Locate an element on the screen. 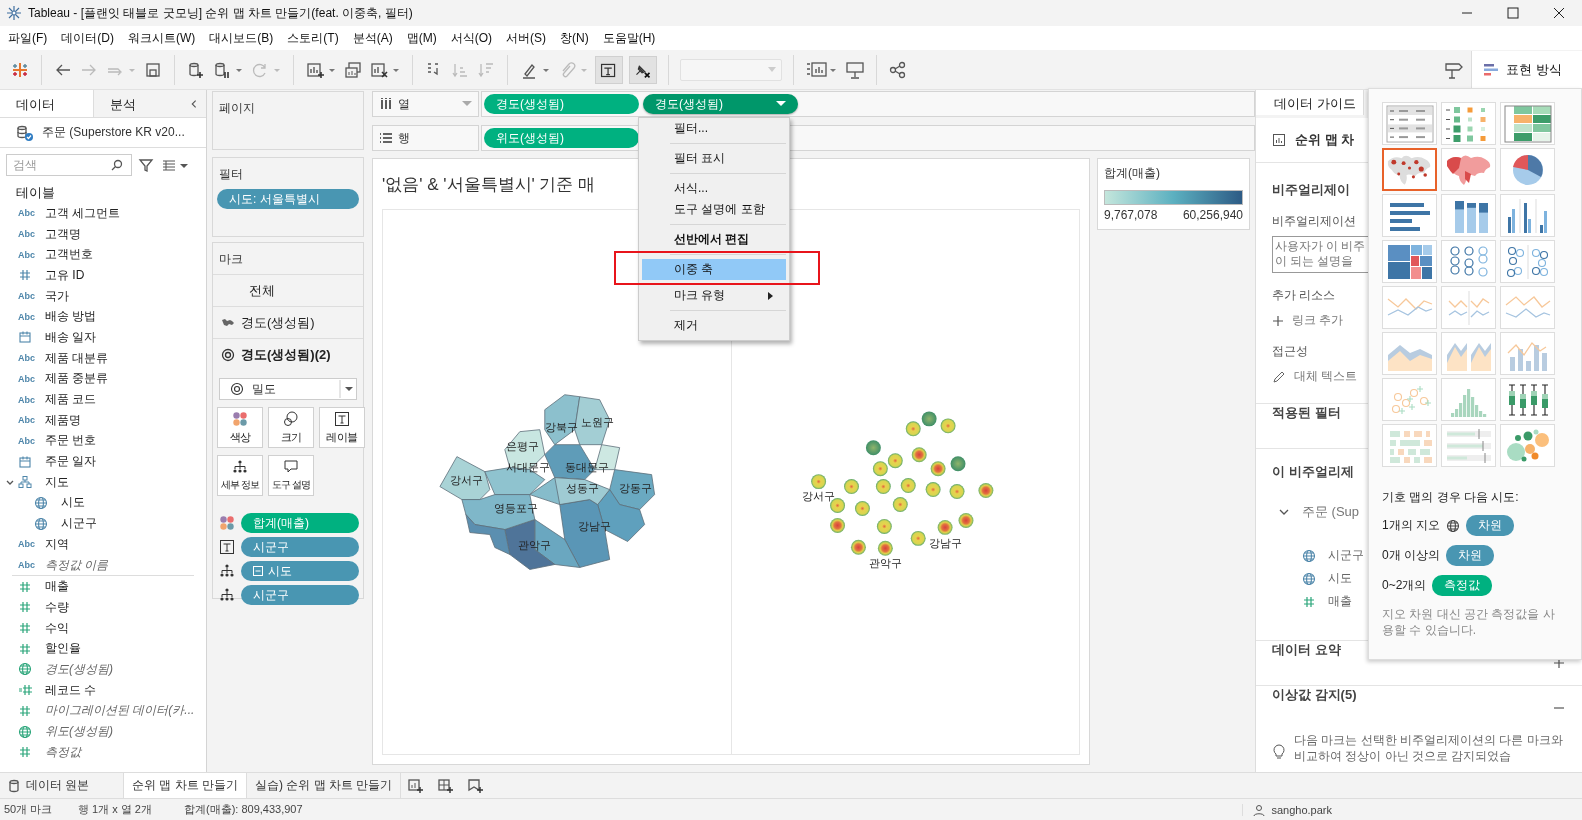 The image size is (1582, 820). menu-item: 서식(O) is located at coordinates (471, 38).